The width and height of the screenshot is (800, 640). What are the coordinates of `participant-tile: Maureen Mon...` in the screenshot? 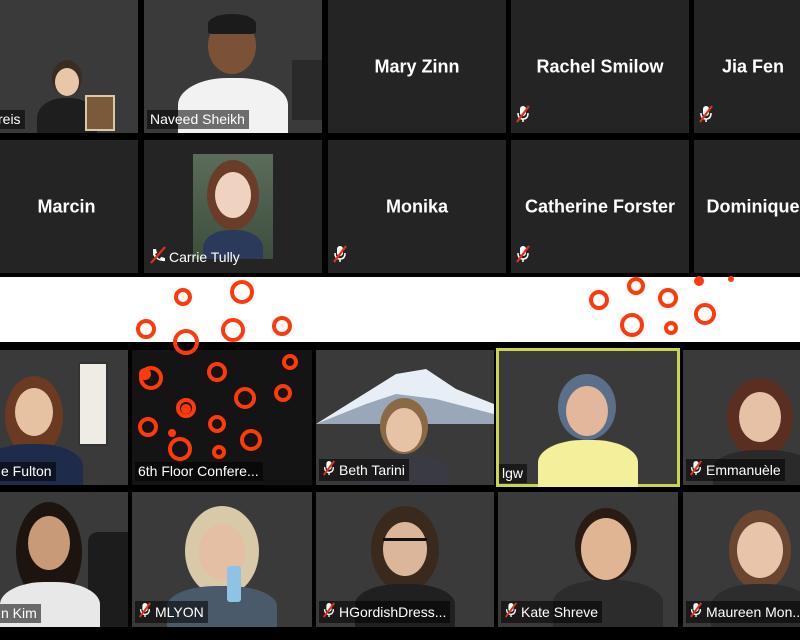 It's located at (741, 559).